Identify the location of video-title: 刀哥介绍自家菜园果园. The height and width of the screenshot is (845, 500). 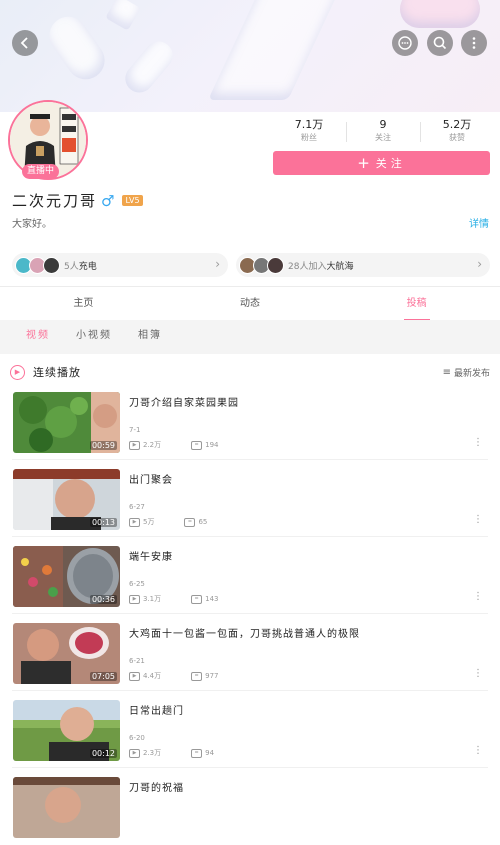
(184, 401).